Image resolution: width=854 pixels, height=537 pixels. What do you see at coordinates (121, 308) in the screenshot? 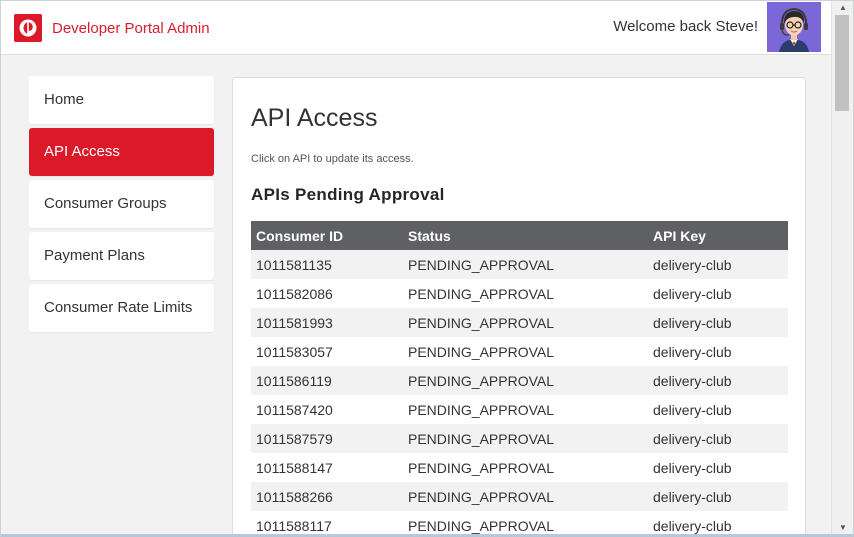
I see `sidebar-item-consumer-rate-limits: Consumer Rate Limits` at bounding box center [121, 308].